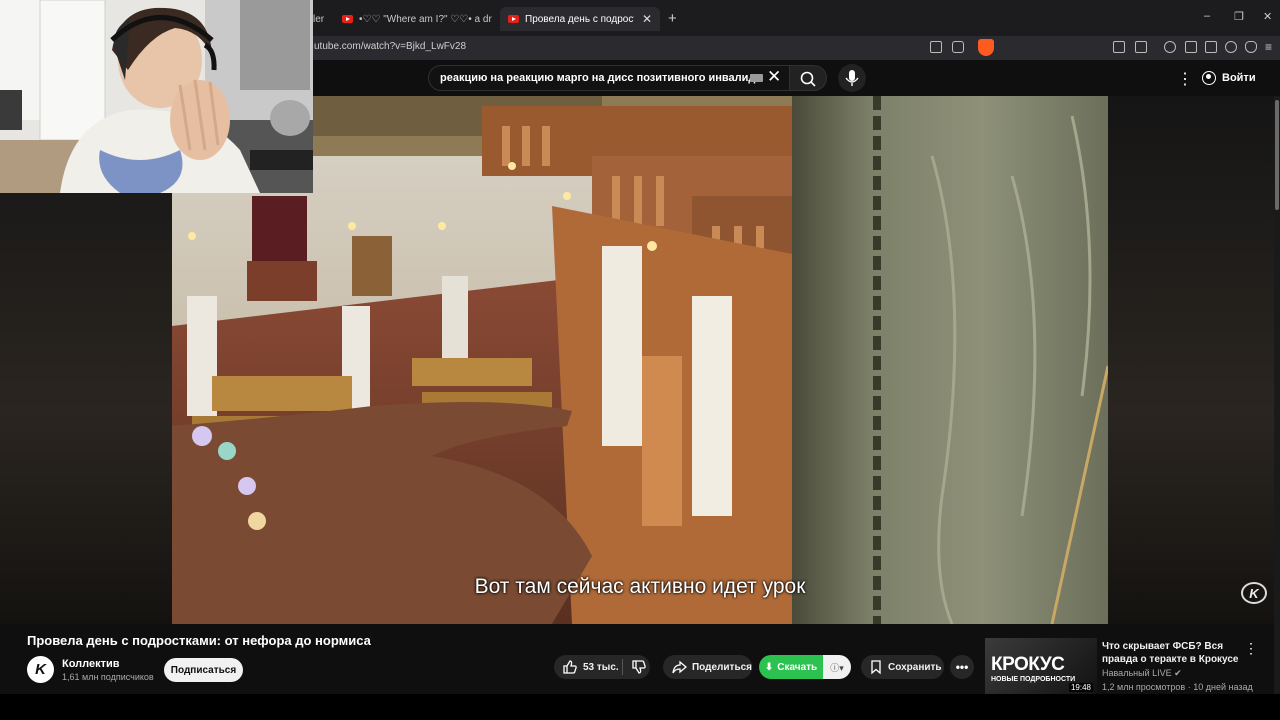 This screenshot has width=1280, height=720. Describe the element at coordinates (1268, 47) in the screenshot. I see `menu-icon: ≡` at that location.